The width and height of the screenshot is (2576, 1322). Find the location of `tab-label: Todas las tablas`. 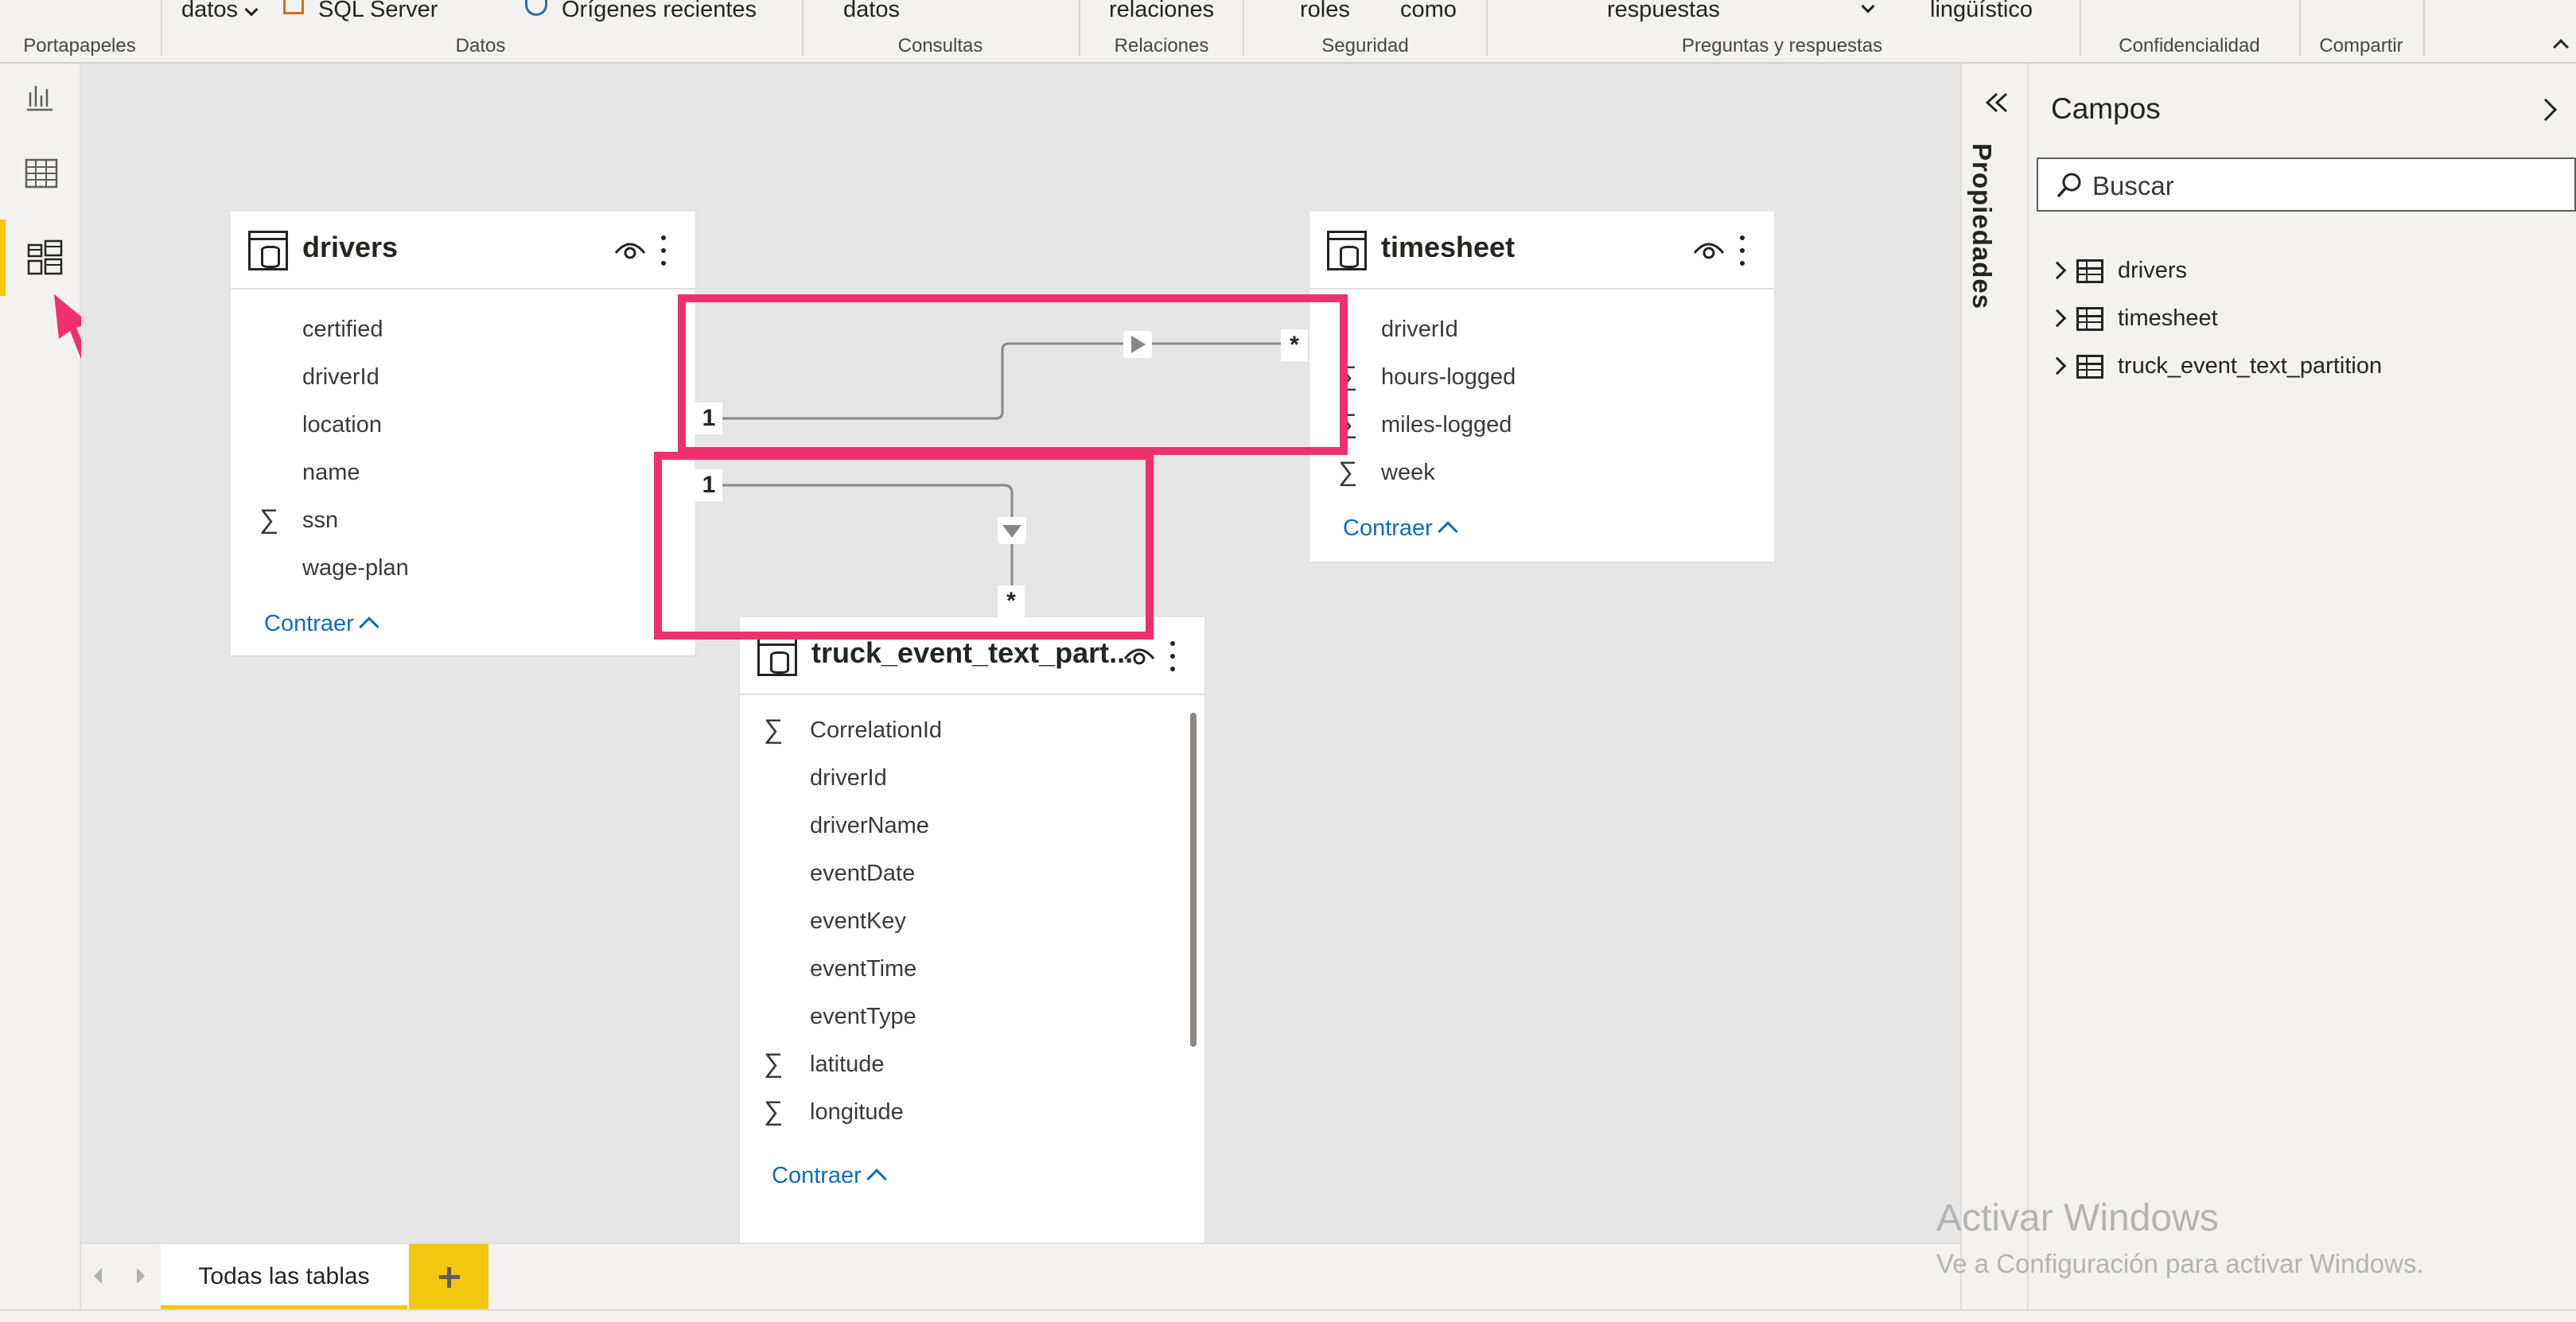

tab-label: Todas las tablas is located at coordinates (284, 1276).